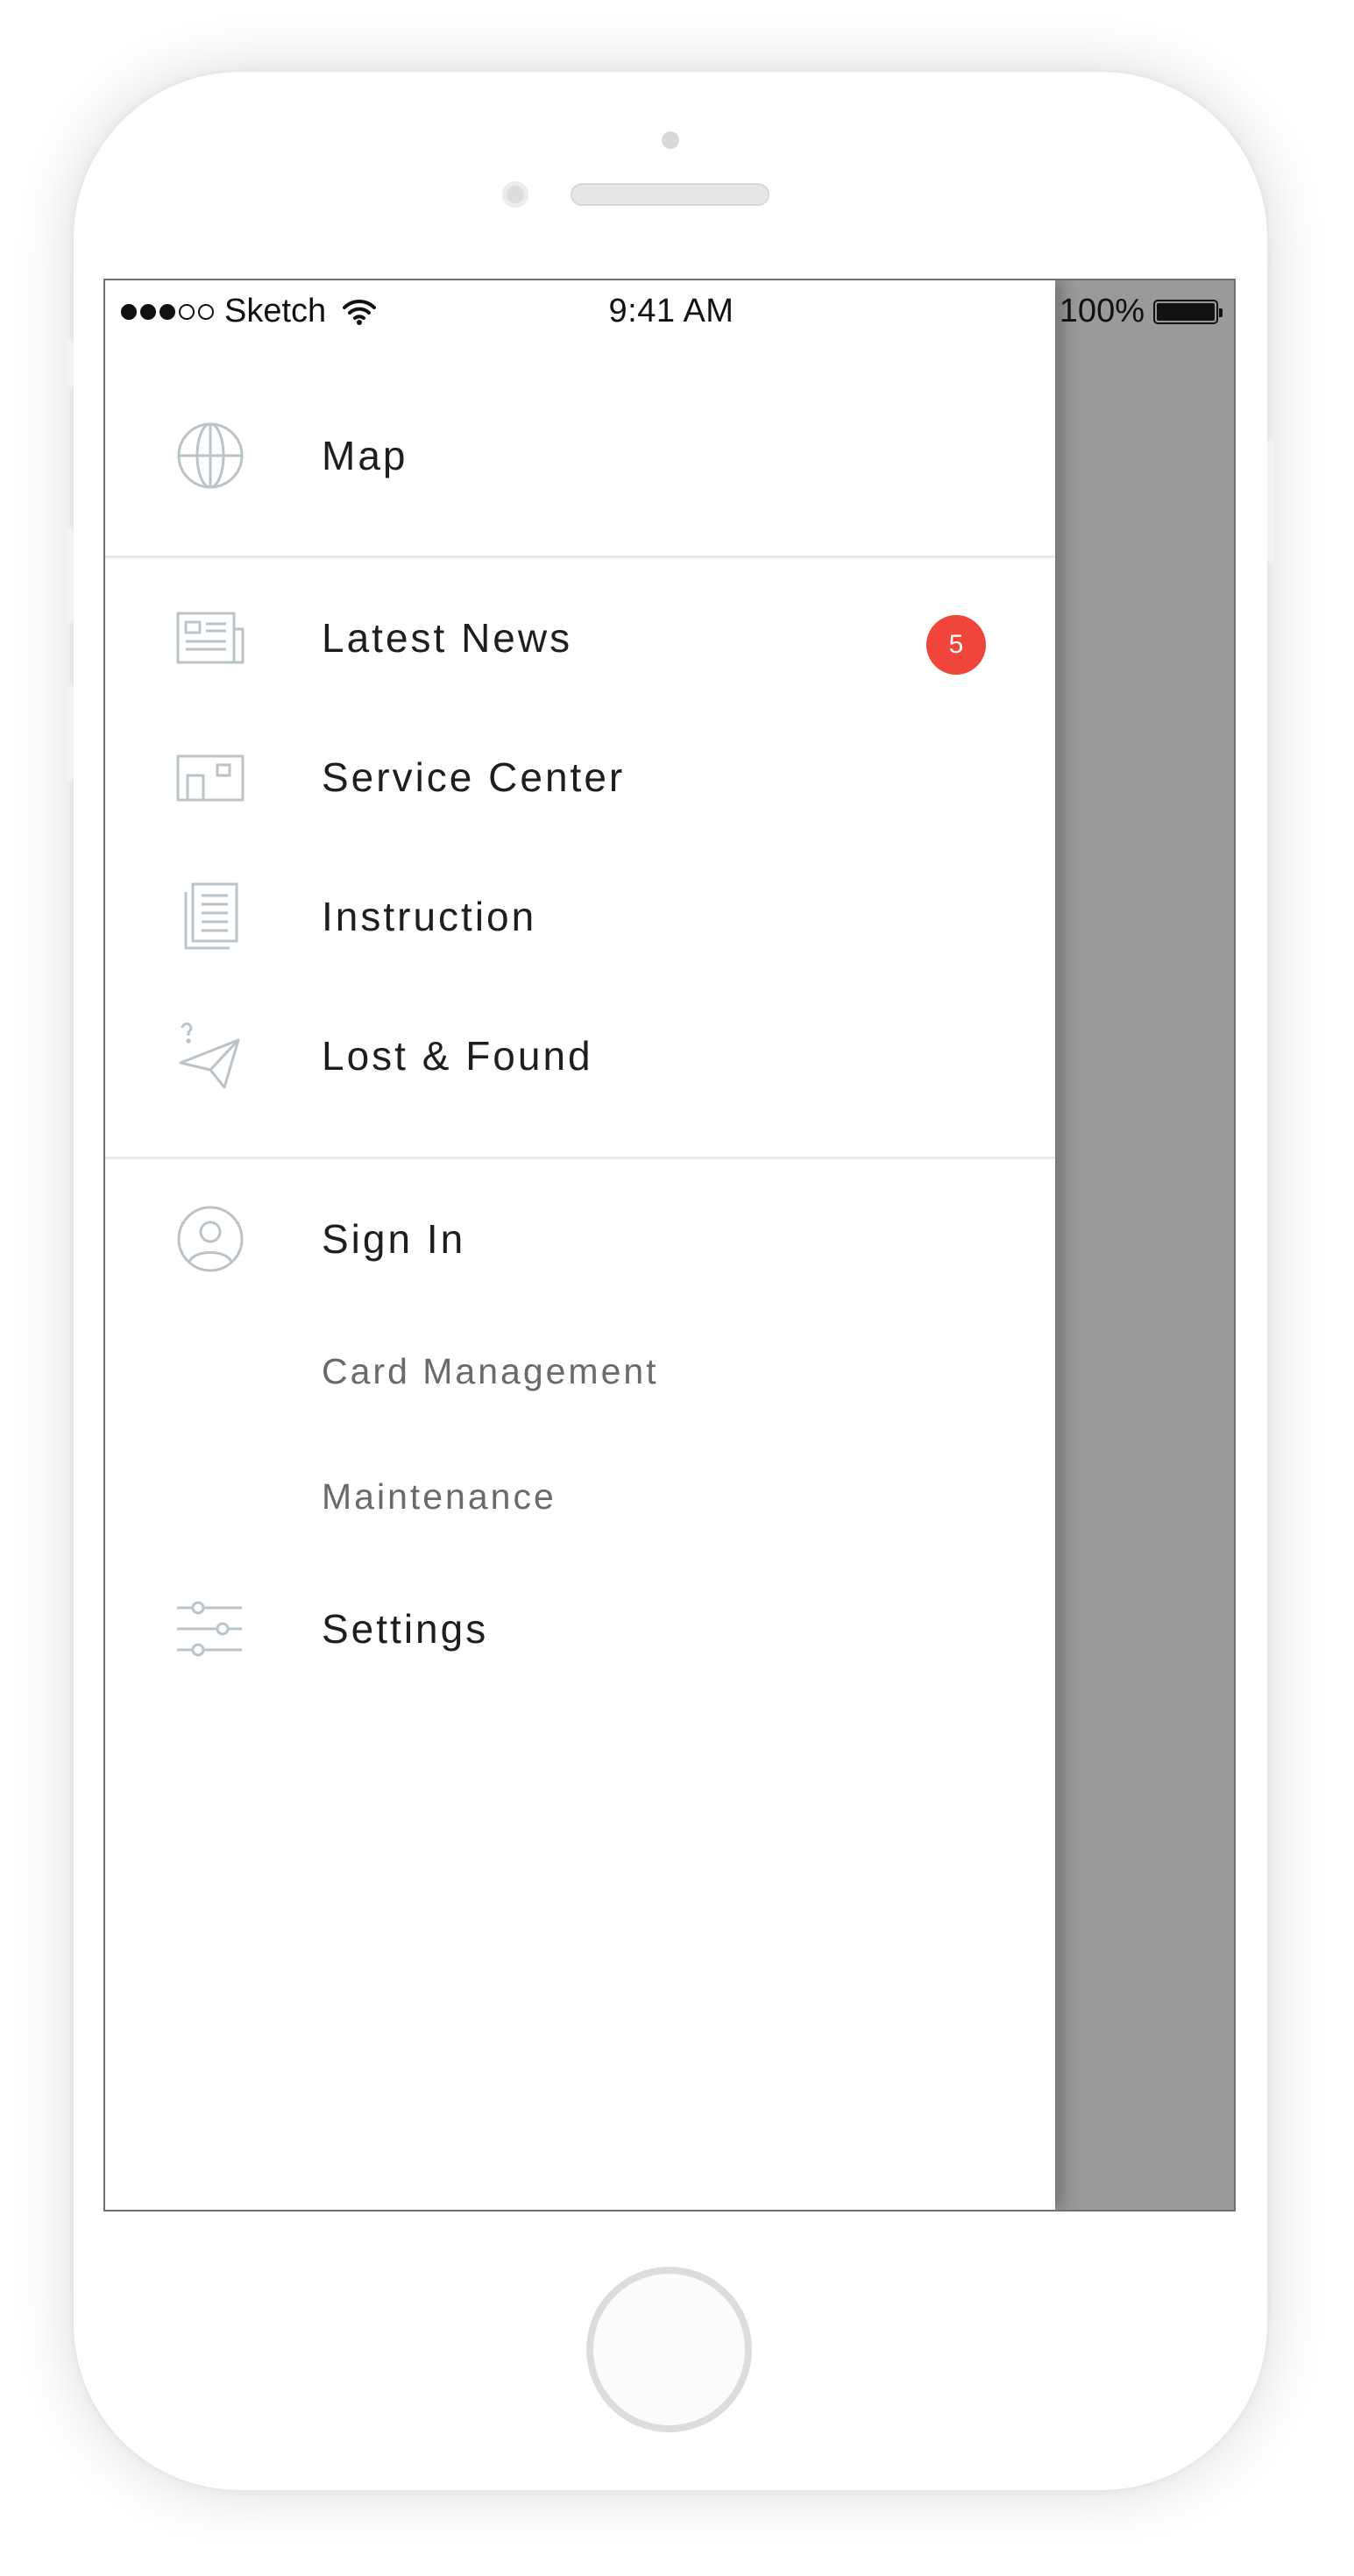  What do you see at coordinates (209, 1055) in the screenshot?
I see `paper-plane-question-icon` at bounding box center [209, 1055].